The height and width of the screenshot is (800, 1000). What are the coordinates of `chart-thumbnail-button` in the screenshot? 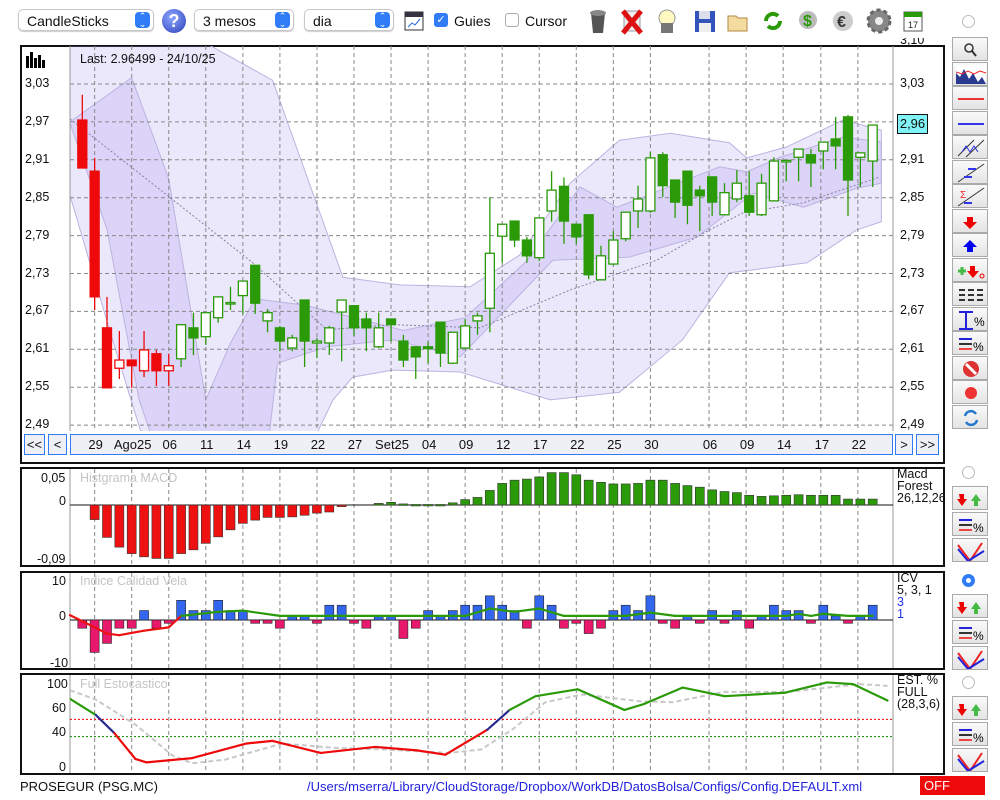 It's located at (970, 73).